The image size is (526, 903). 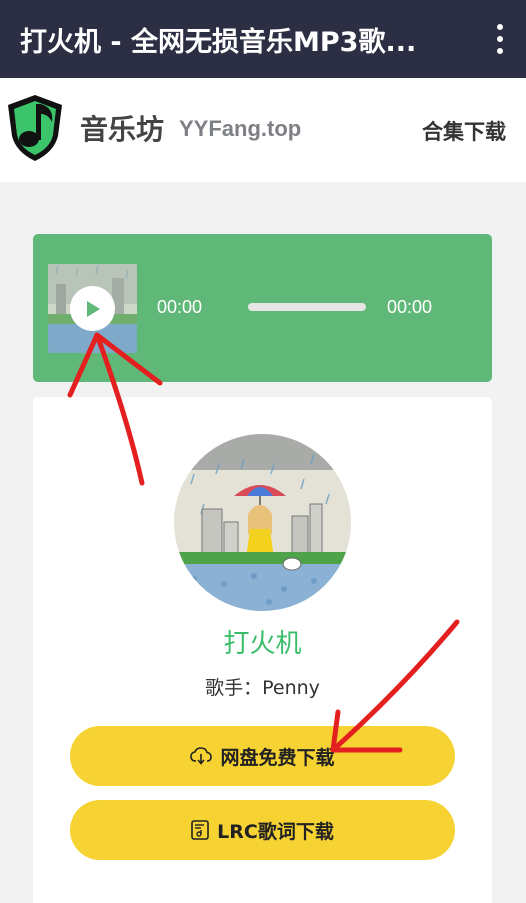 What do you see at coordinates (262, 644) in the screenshot?
I see `song-title: 打火机` at bounding box center [262, 644].